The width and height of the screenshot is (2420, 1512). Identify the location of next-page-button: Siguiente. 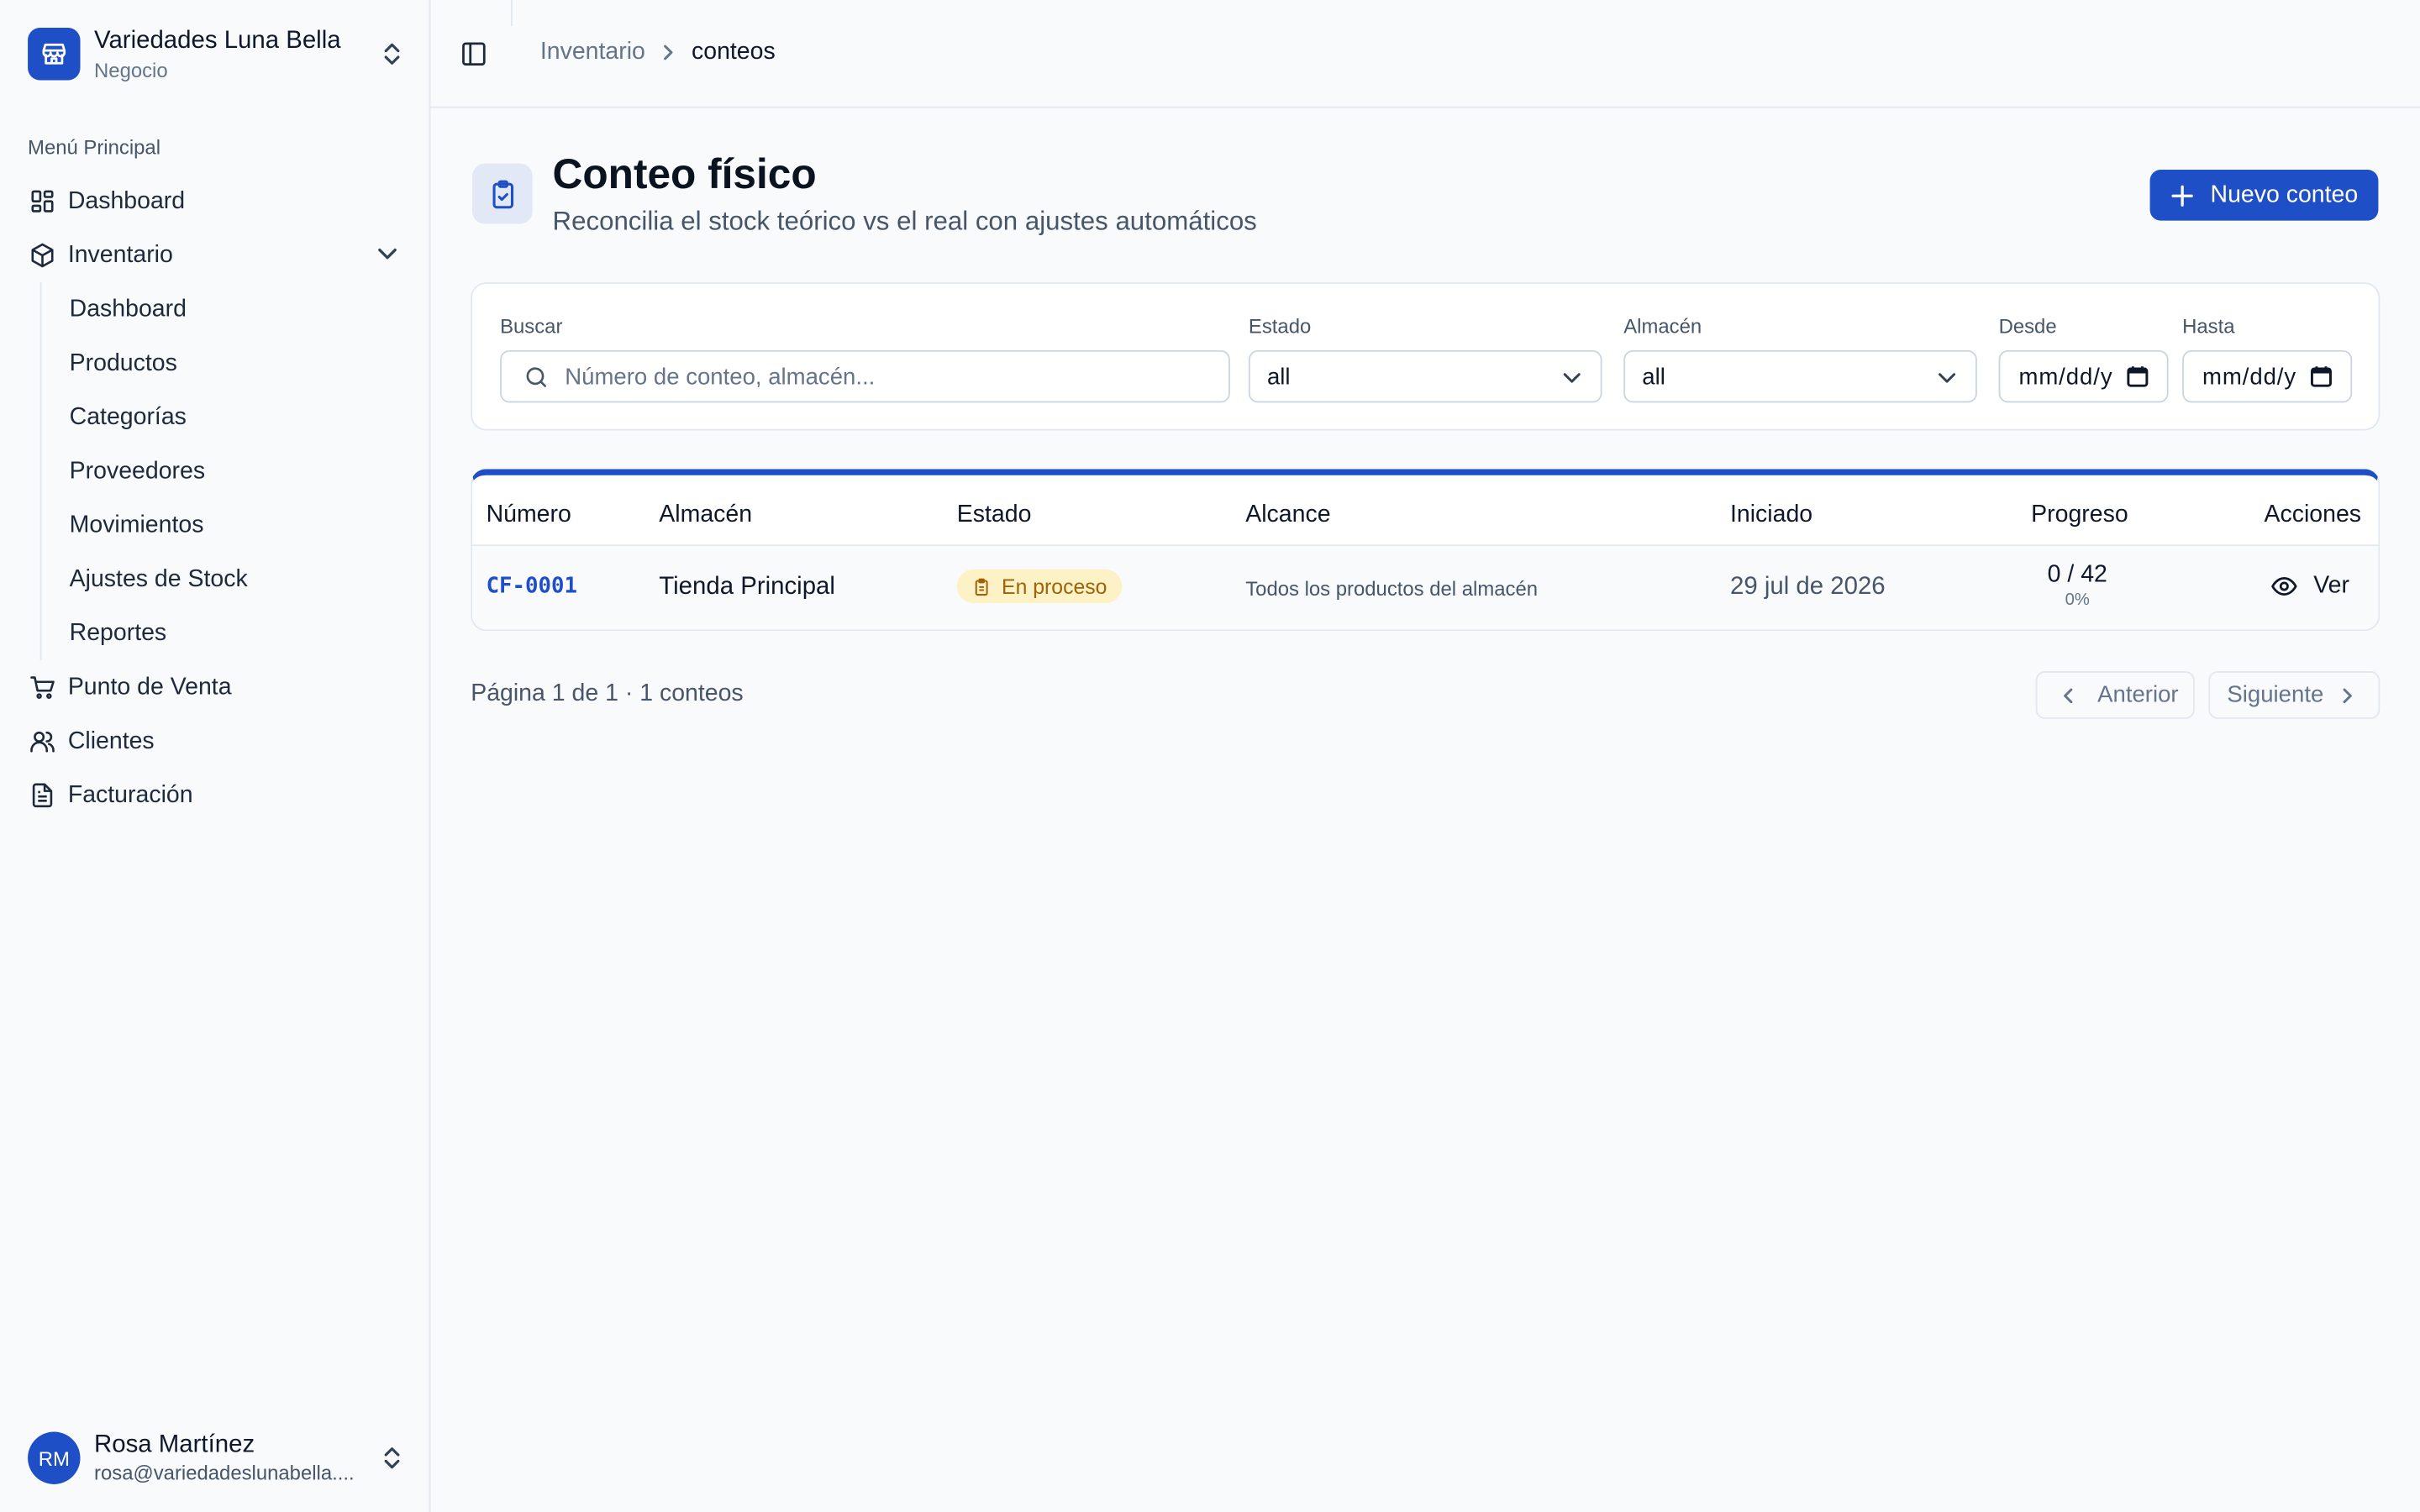
(2294, 694).